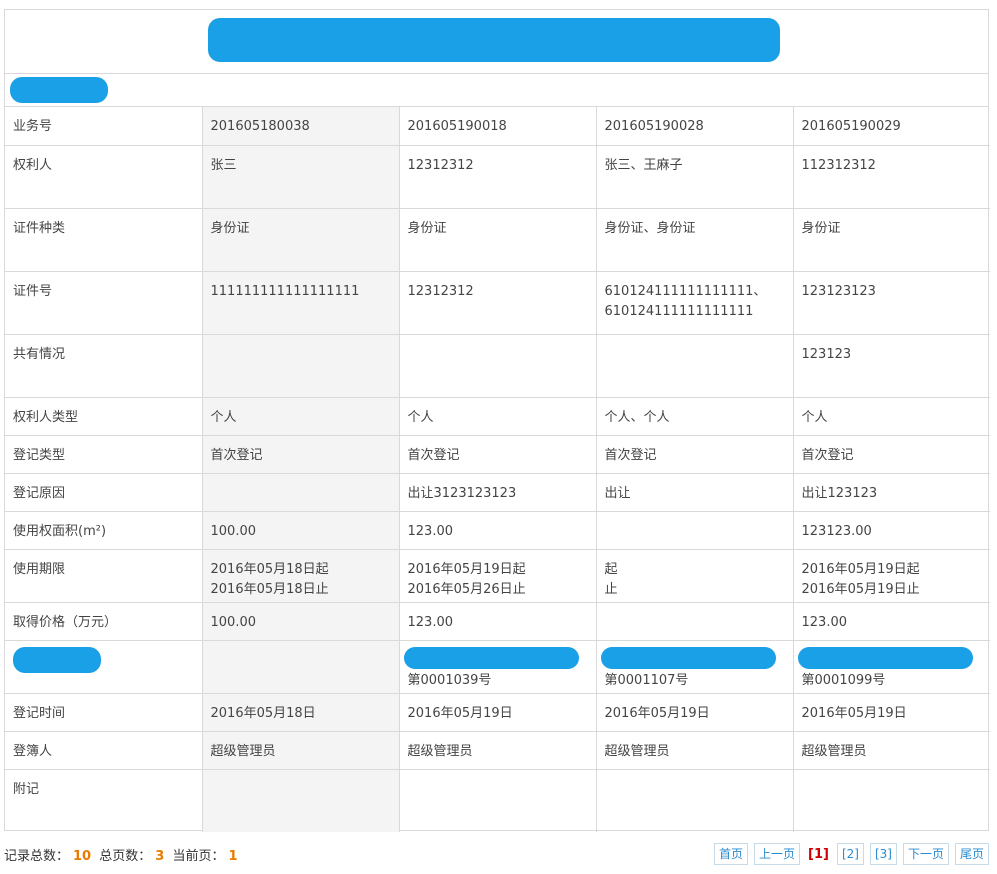 This screenshot has height=874, width=997. What do you see at coordinates (891, 177) in the screenshot?
I see `table-cell: 112312312` at bounding box center [891, 177].